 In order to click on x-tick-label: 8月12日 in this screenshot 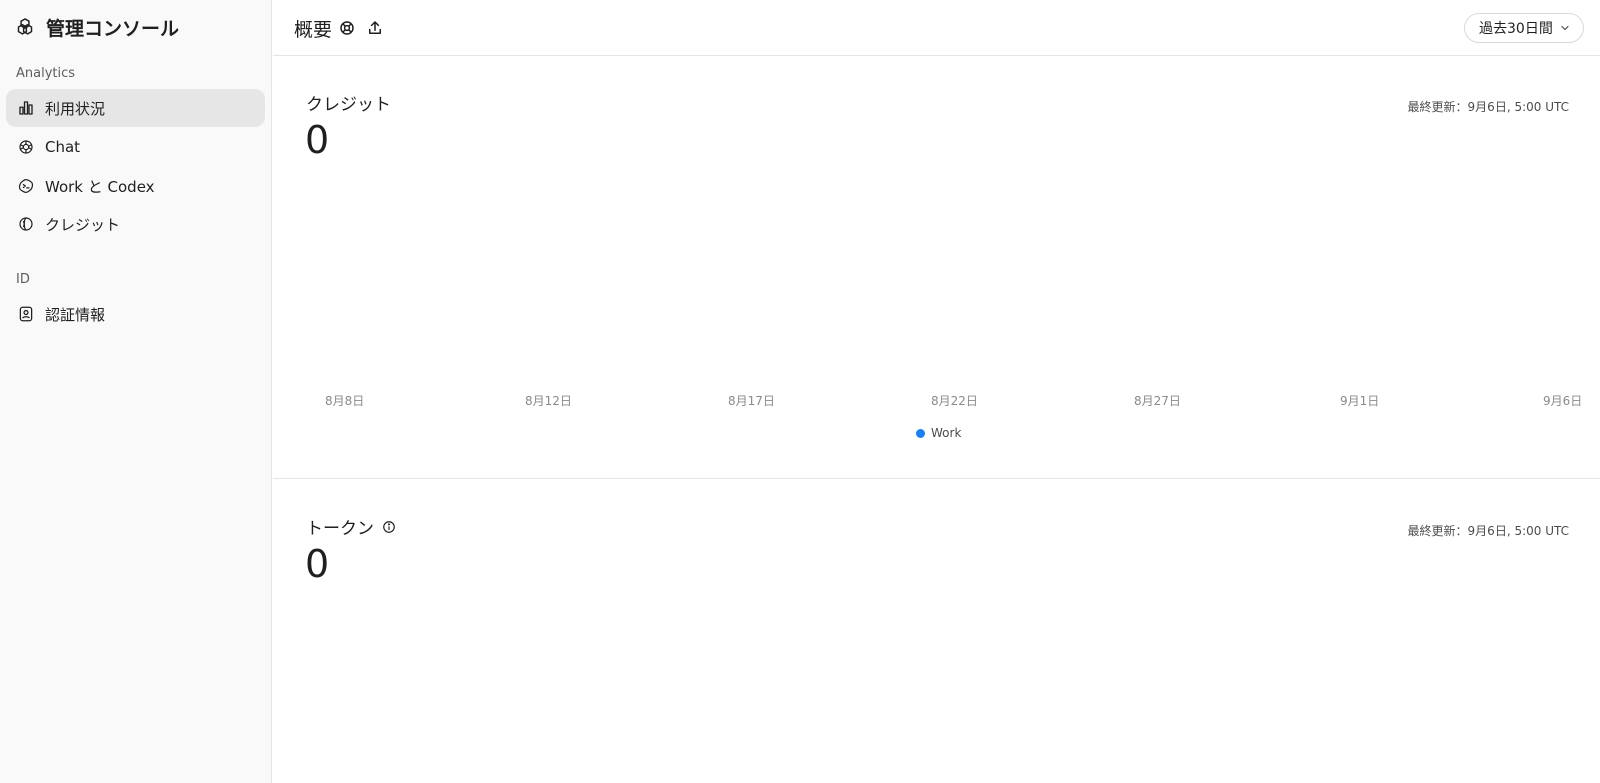, I will do `click(548, 401)`.